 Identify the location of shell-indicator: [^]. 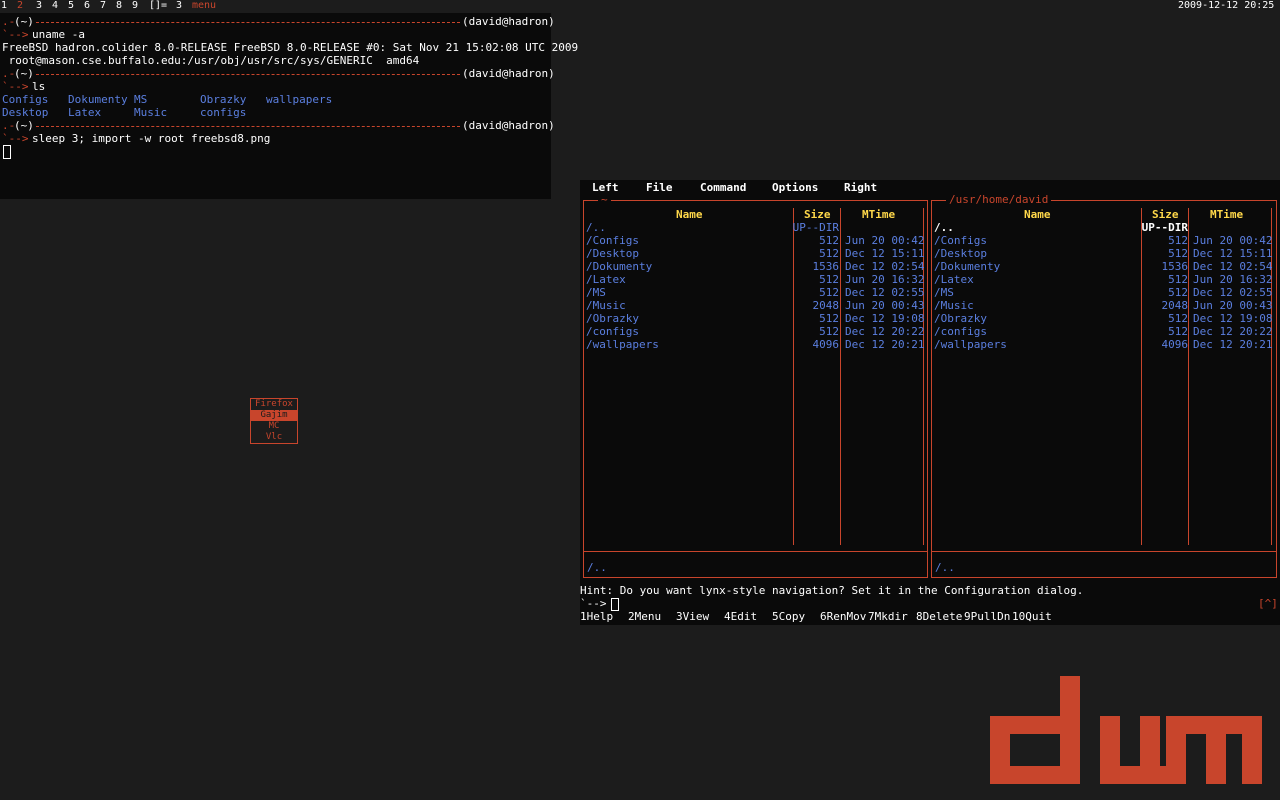
(1268, 603).